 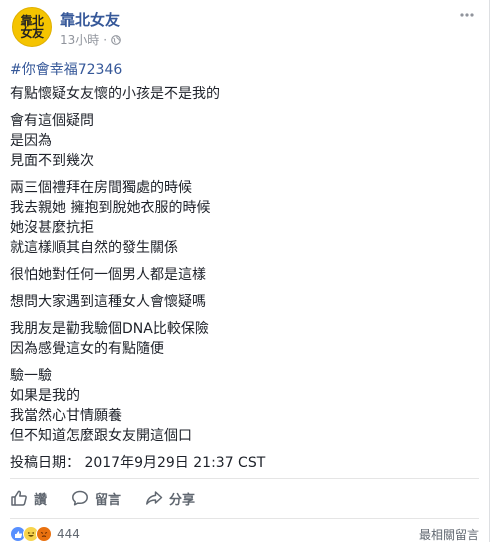 I want to click on post-line: 是因為, so click(x=31, y=141).